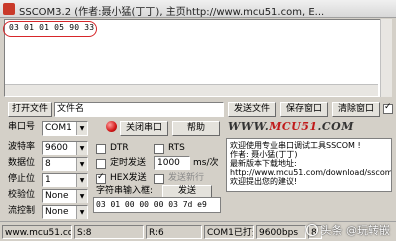 Image resolution: width=396 pixels, height=241 pixels. Describe the element at coordinates (386, 58) in the screenshot. I see `receive-vertical-scrollbar` at that location.